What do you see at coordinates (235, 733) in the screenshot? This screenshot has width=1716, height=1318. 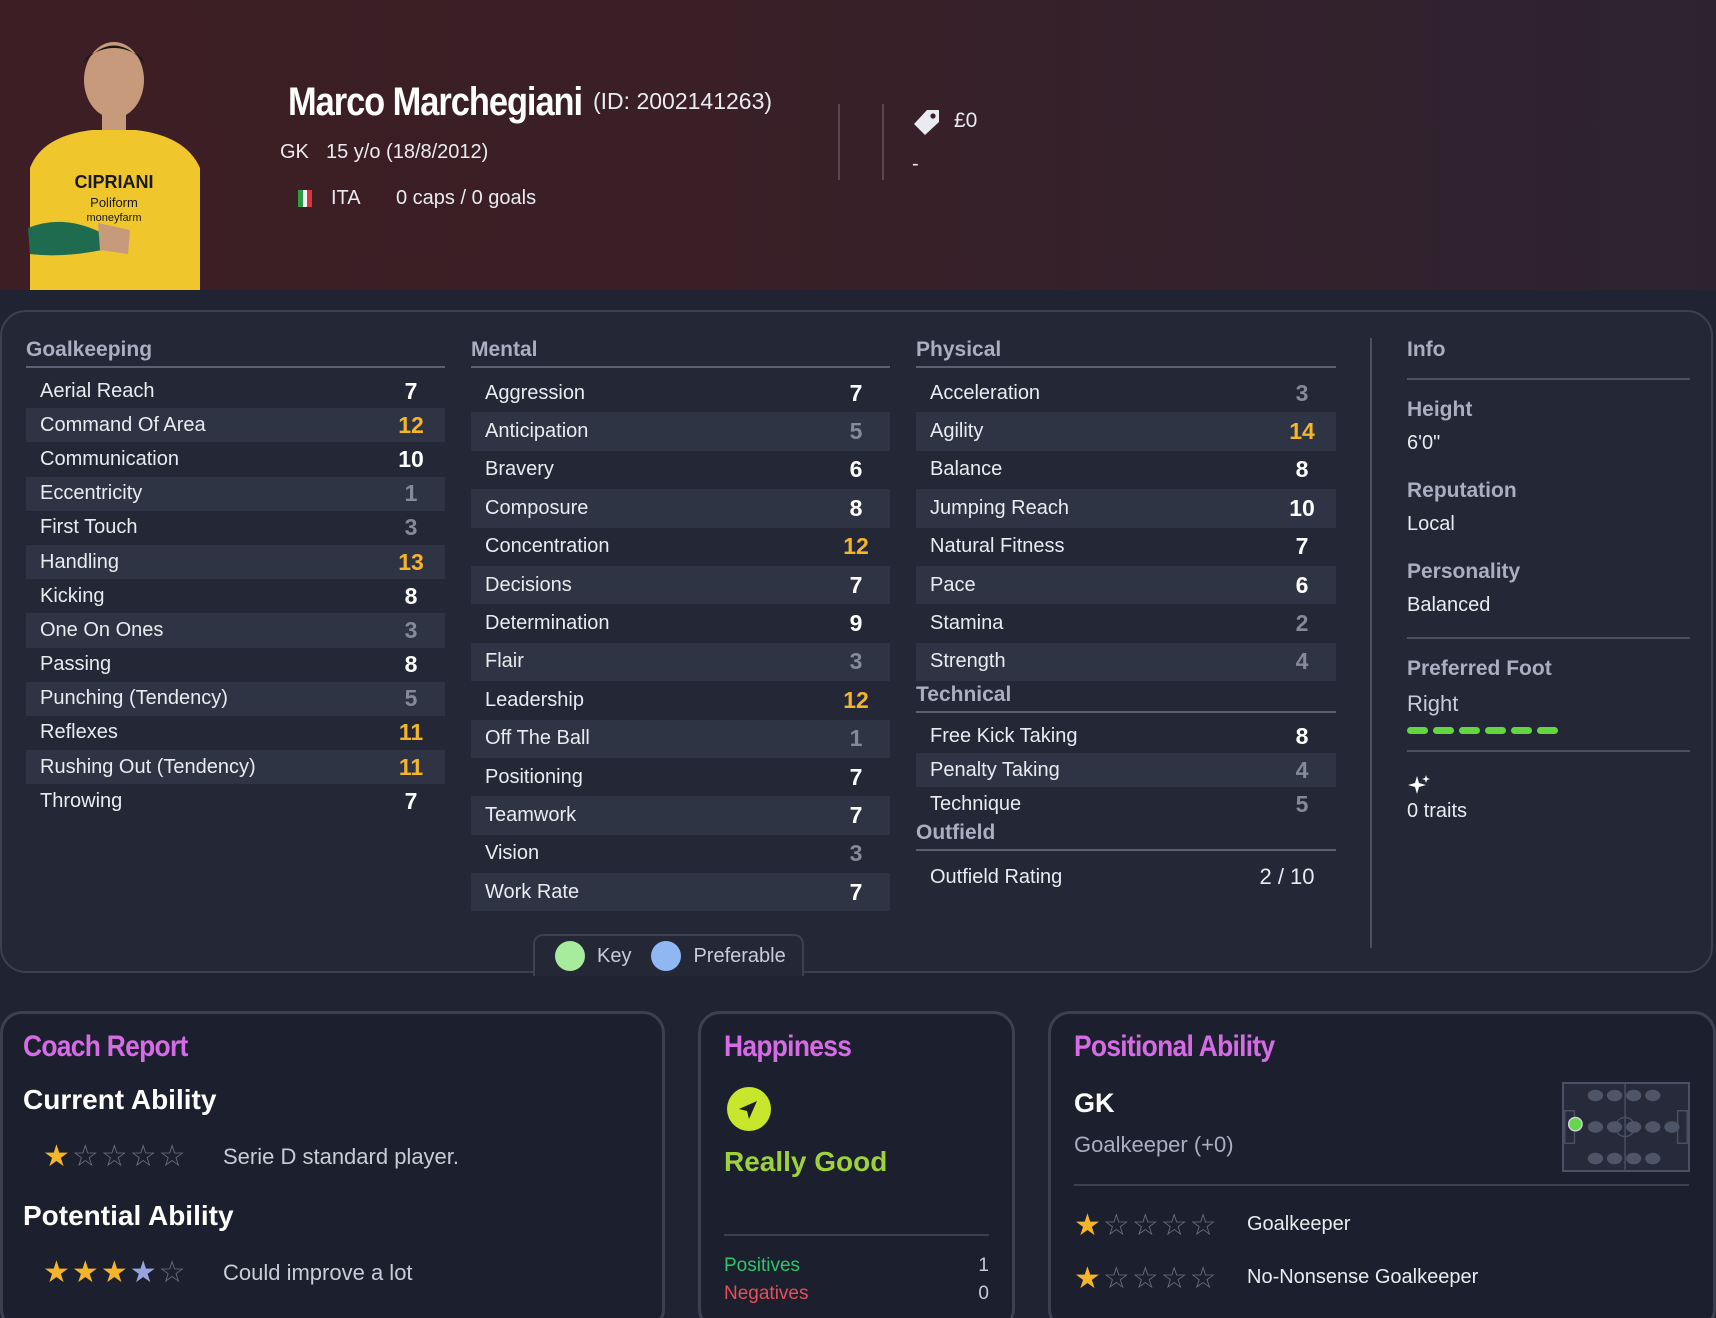 I see `attribute-row: Reflexes 11` at bounding box center [235, 733].